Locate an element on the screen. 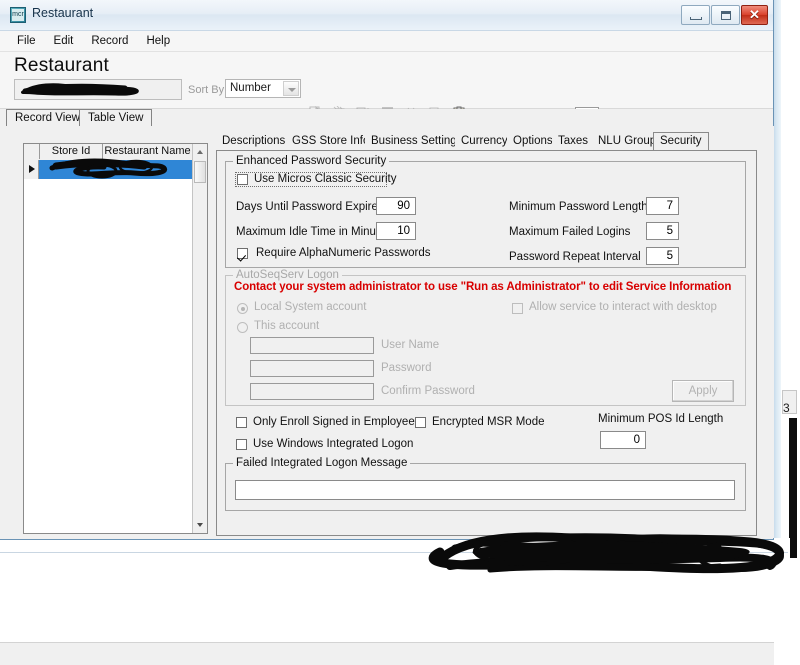  user-name-input is located at coordinates (312, 345).